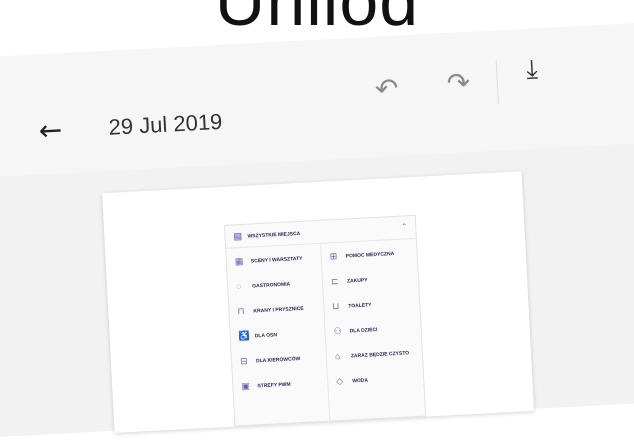 This screenshot has width=634, height=440. Describe the element at coordinates (337, 331) in the screenshot. I see `kids-icon: ⚇` at that location.